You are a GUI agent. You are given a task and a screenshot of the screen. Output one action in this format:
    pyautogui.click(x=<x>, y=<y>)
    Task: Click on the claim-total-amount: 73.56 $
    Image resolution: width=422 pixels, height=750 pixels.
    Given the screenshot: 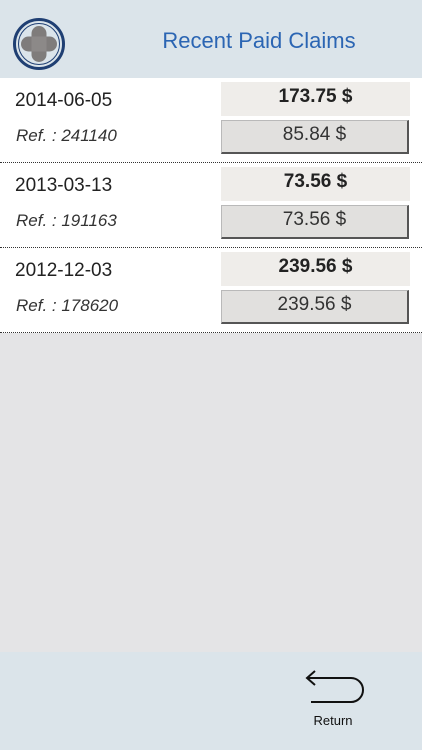 What is the action you would take?
    pyautogui.click(x=315, y=184)
    